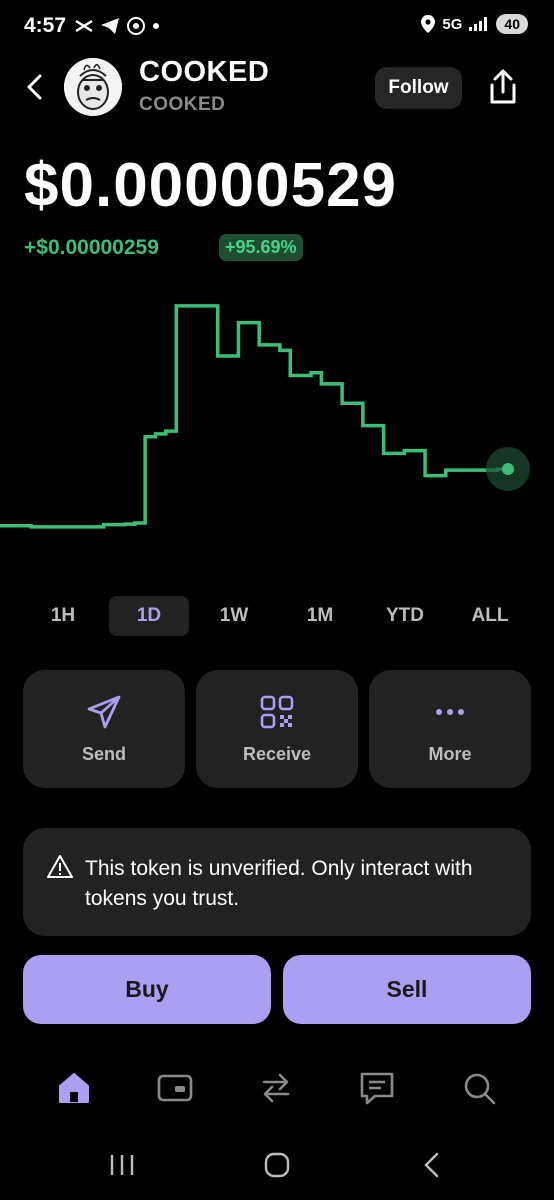 This screenshot has width=554, height=1200. Describe the element at coordinates (277, 26) in the screenshot. I see `status-bar: 4:57 5G 40` at that location.